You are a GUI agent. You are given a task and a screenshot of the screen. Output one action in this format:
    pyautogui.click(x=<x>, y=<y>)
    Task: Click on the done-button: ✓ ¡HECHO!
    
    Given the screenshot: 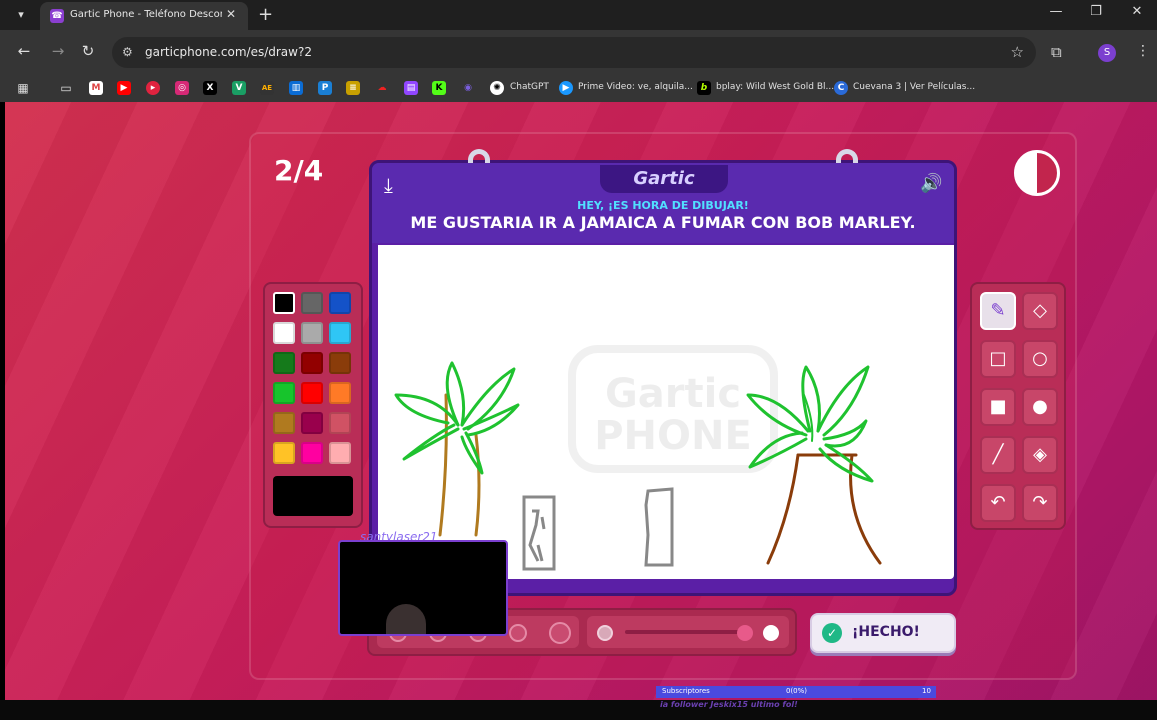 What is the action you would take?
    pyautogui.click(x=883, y=633)
    